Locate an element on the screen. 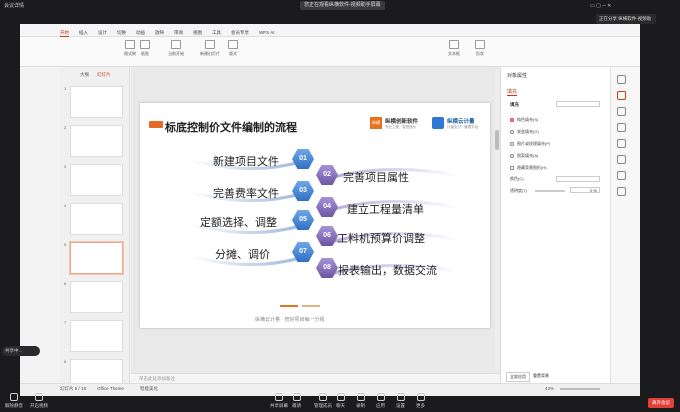 The height and width of the screenshot is (412, 680). format-painter-button: 格式刷 is located at coordinates (130, 48).